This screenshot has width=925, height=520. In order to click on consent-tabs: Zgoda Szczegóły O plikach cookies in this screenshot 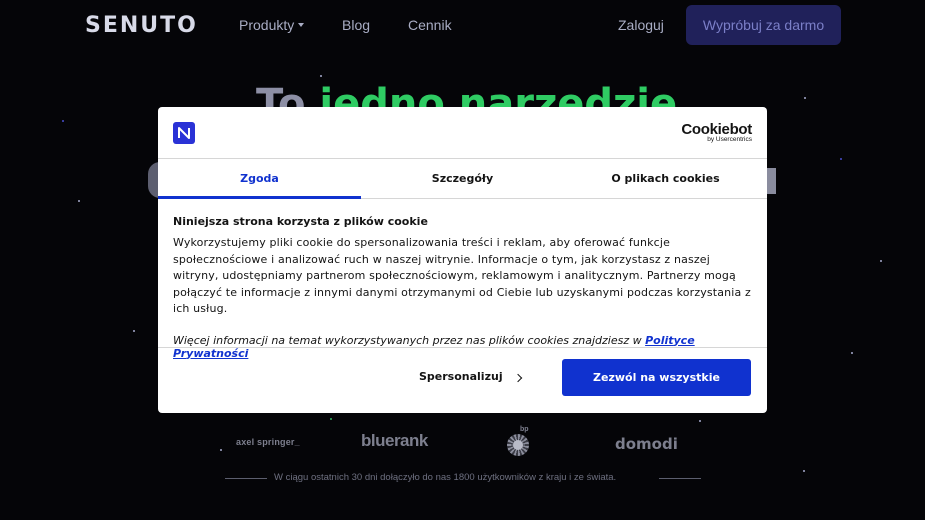, I will do `click(462, 179)`.